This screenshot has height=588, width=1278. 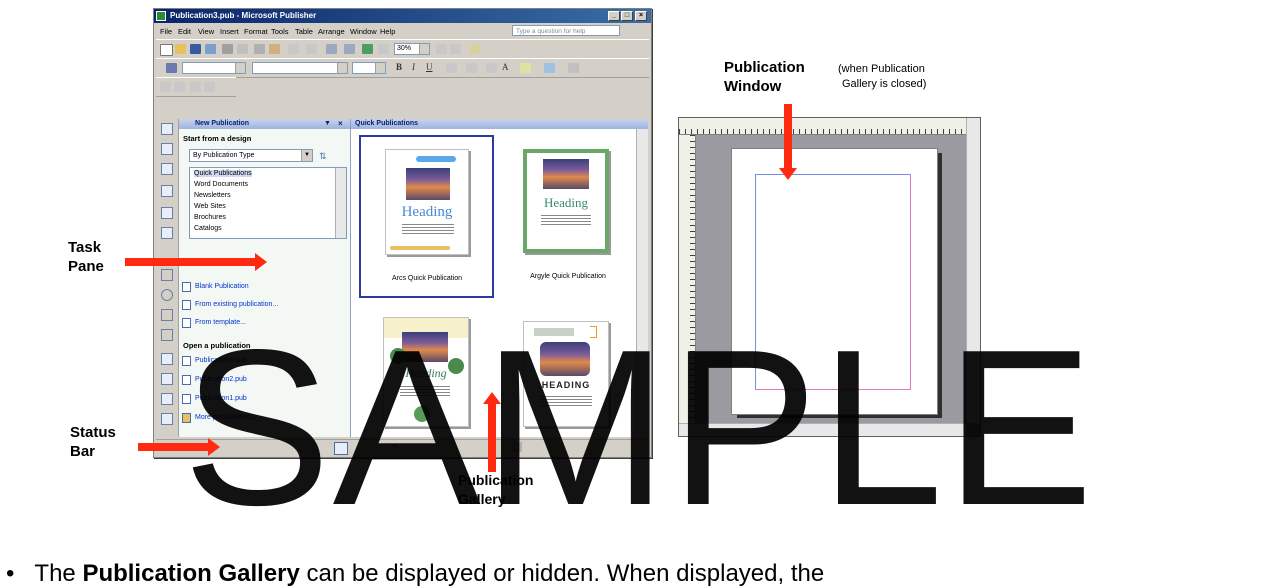 I want to click on recent-file-link: Publication2.pub, so click(x=221, y=379).